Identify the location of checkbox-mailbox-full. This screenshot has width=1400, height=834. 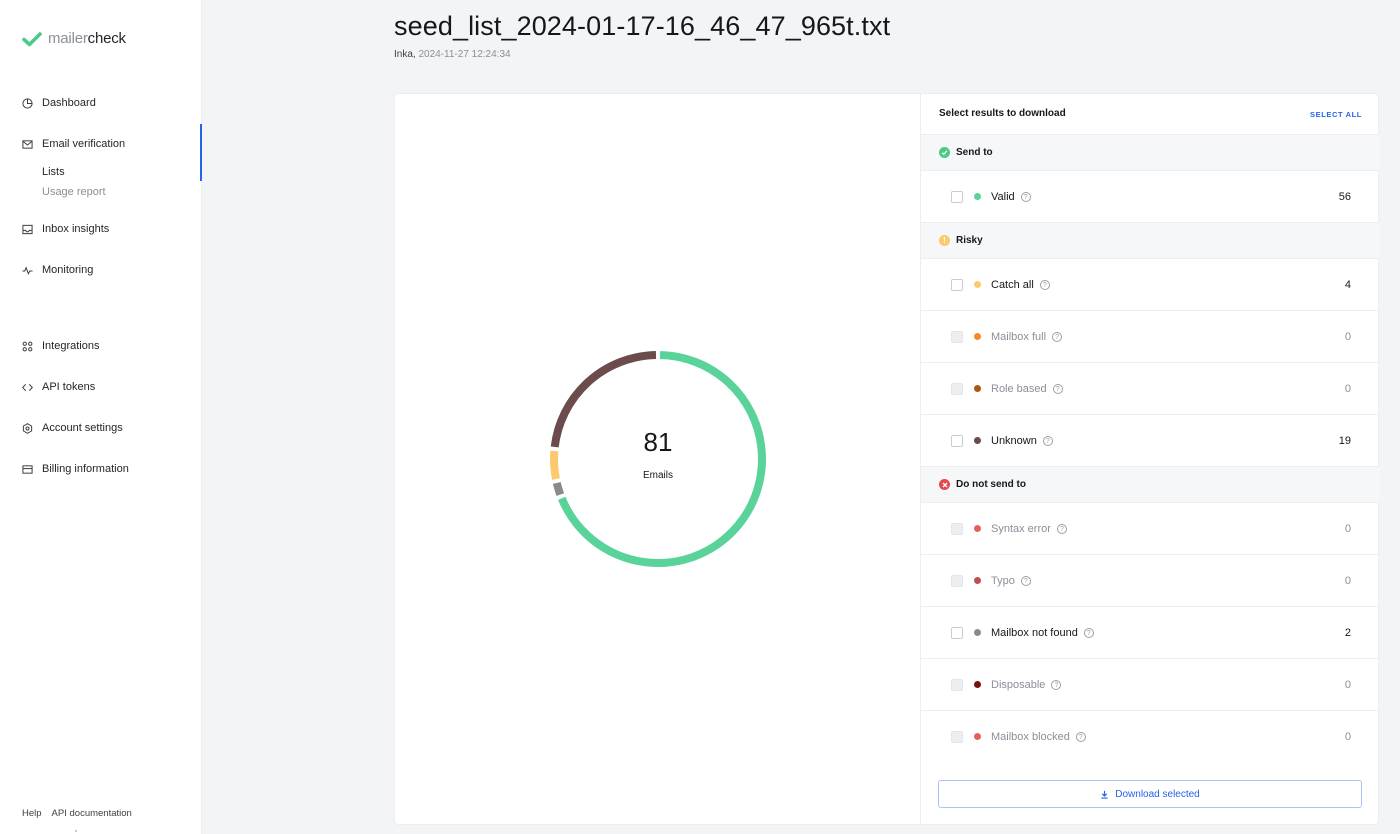
(957, 337).